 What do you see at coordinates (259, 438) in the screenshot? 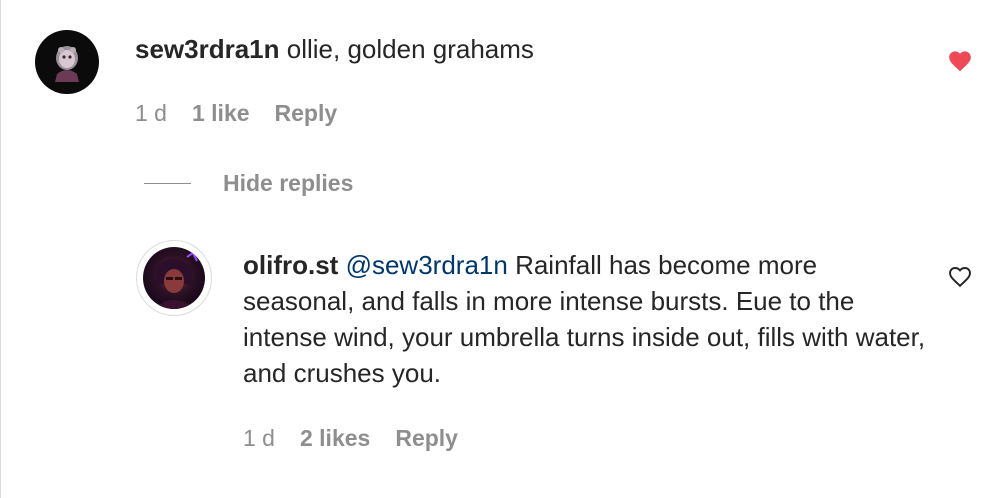
I see `reply-timestamp: 1 d` at bounding box center [259, 438].